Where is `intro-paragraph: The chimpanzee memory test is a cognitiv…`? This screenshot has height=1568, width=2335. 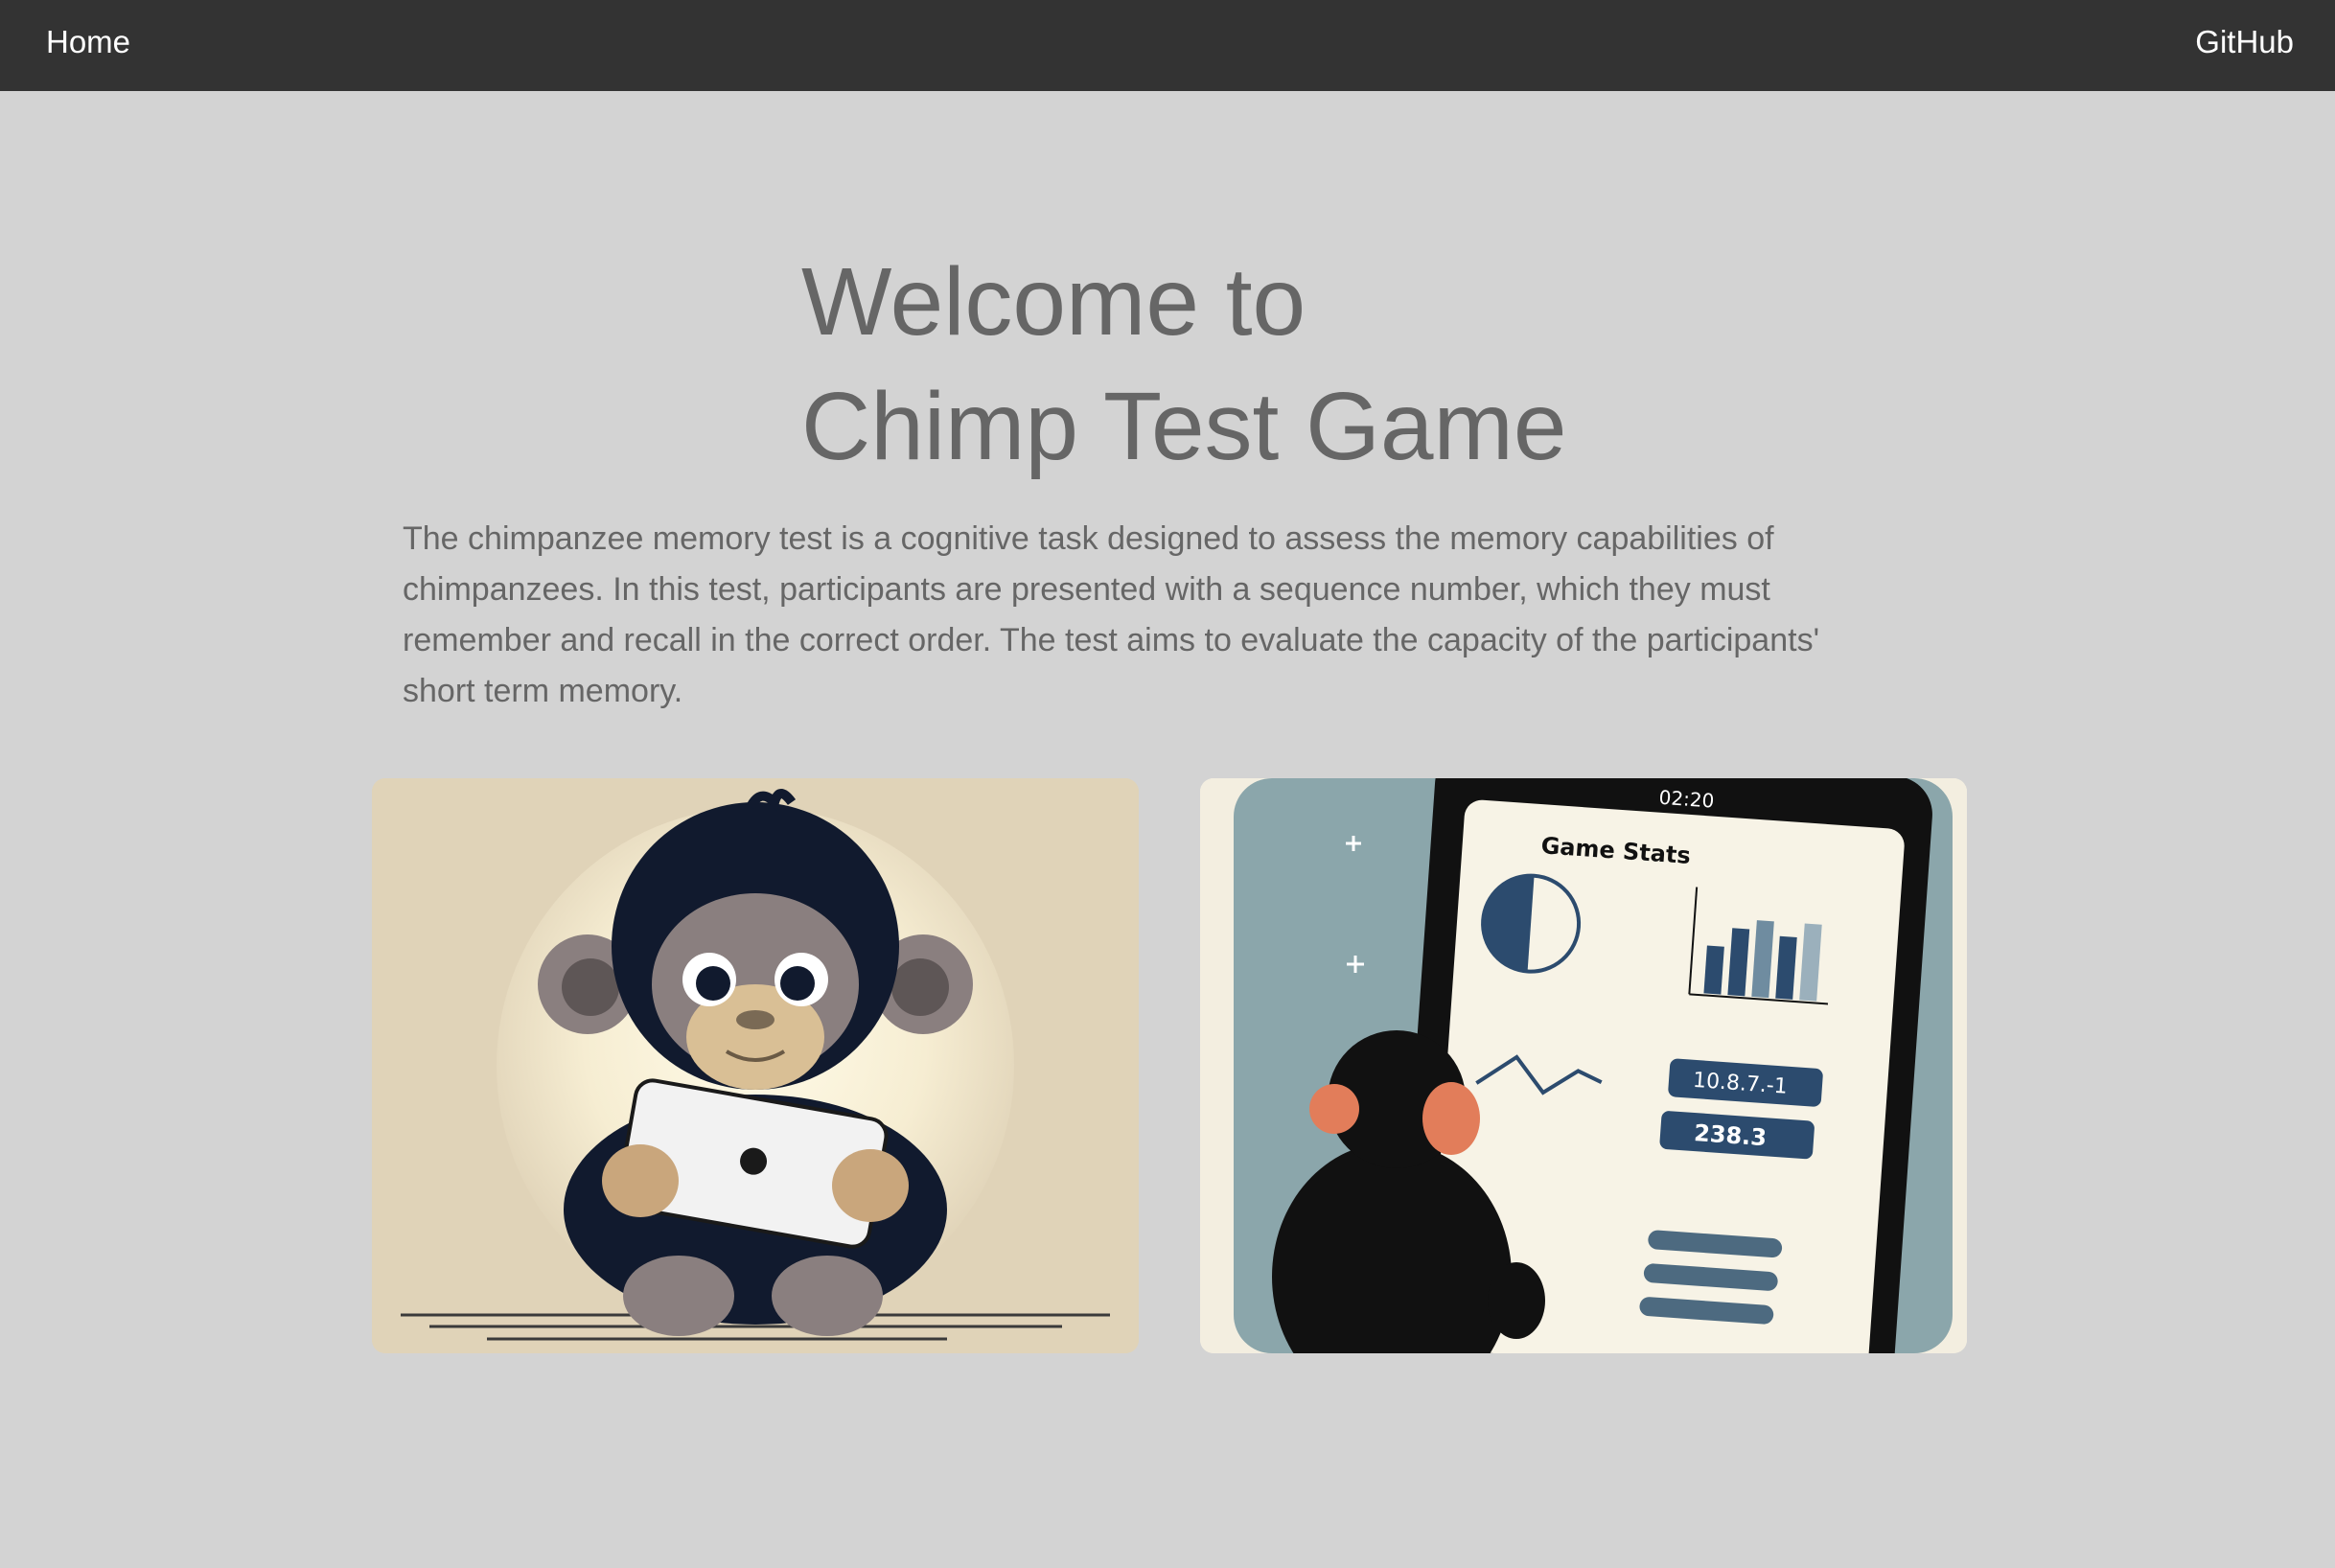 intro-paragraph: The chimpanzee memory test is a cognitiv… is located at coordinates (1111, 614).